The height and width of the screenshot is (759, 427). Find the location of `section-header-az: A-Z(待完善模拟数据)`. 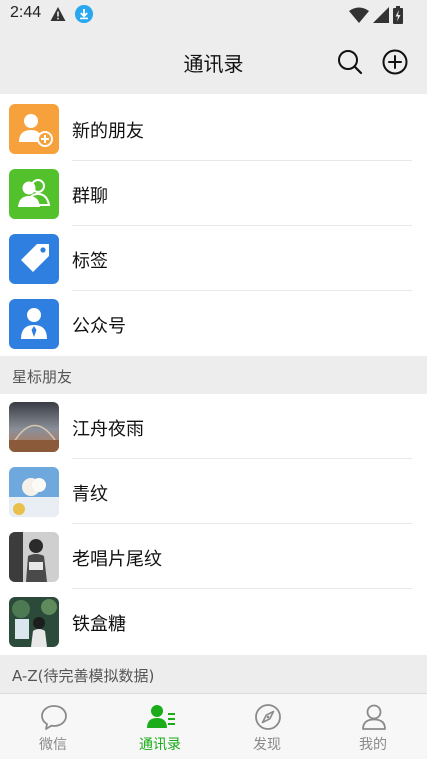

section-header-az: A-Z(待完善模拟数据) is located at coordinates (213, 674).